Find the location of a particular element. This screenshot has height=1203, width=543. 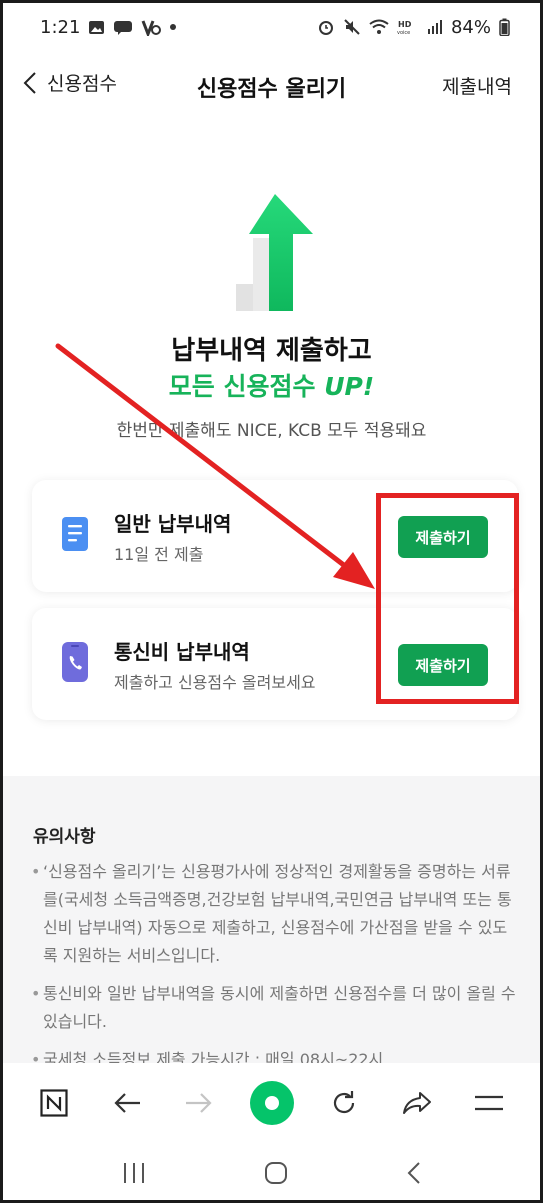

blog-notification-icon is located at coordinates (123, 27).